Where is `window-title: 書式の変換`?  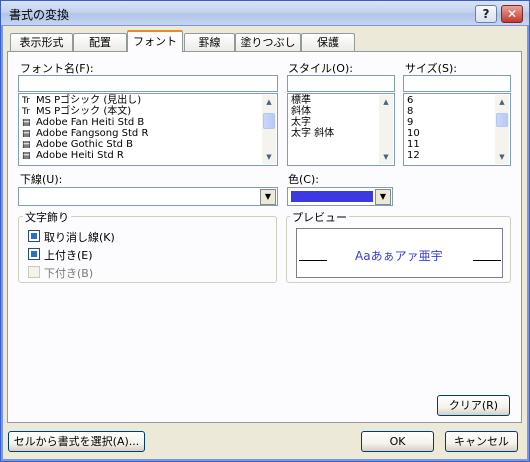 window-title: 書式の変換 is located at coordinates (39, 15).